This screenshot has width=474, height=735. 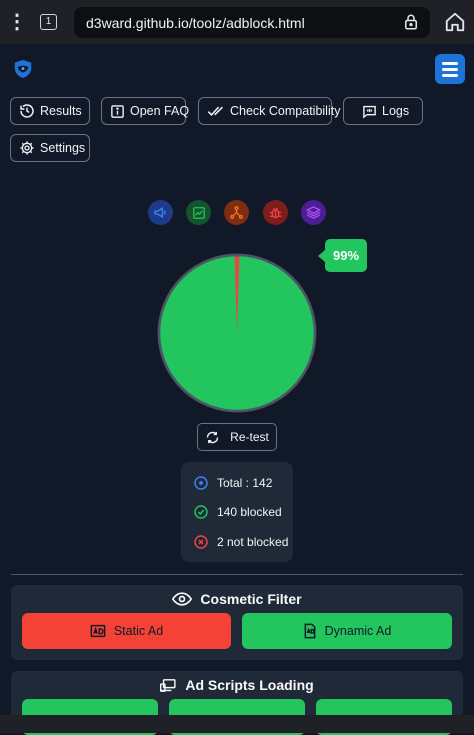 I want to click on stat-total-label: Total : 142, so click(x=245, y=483).